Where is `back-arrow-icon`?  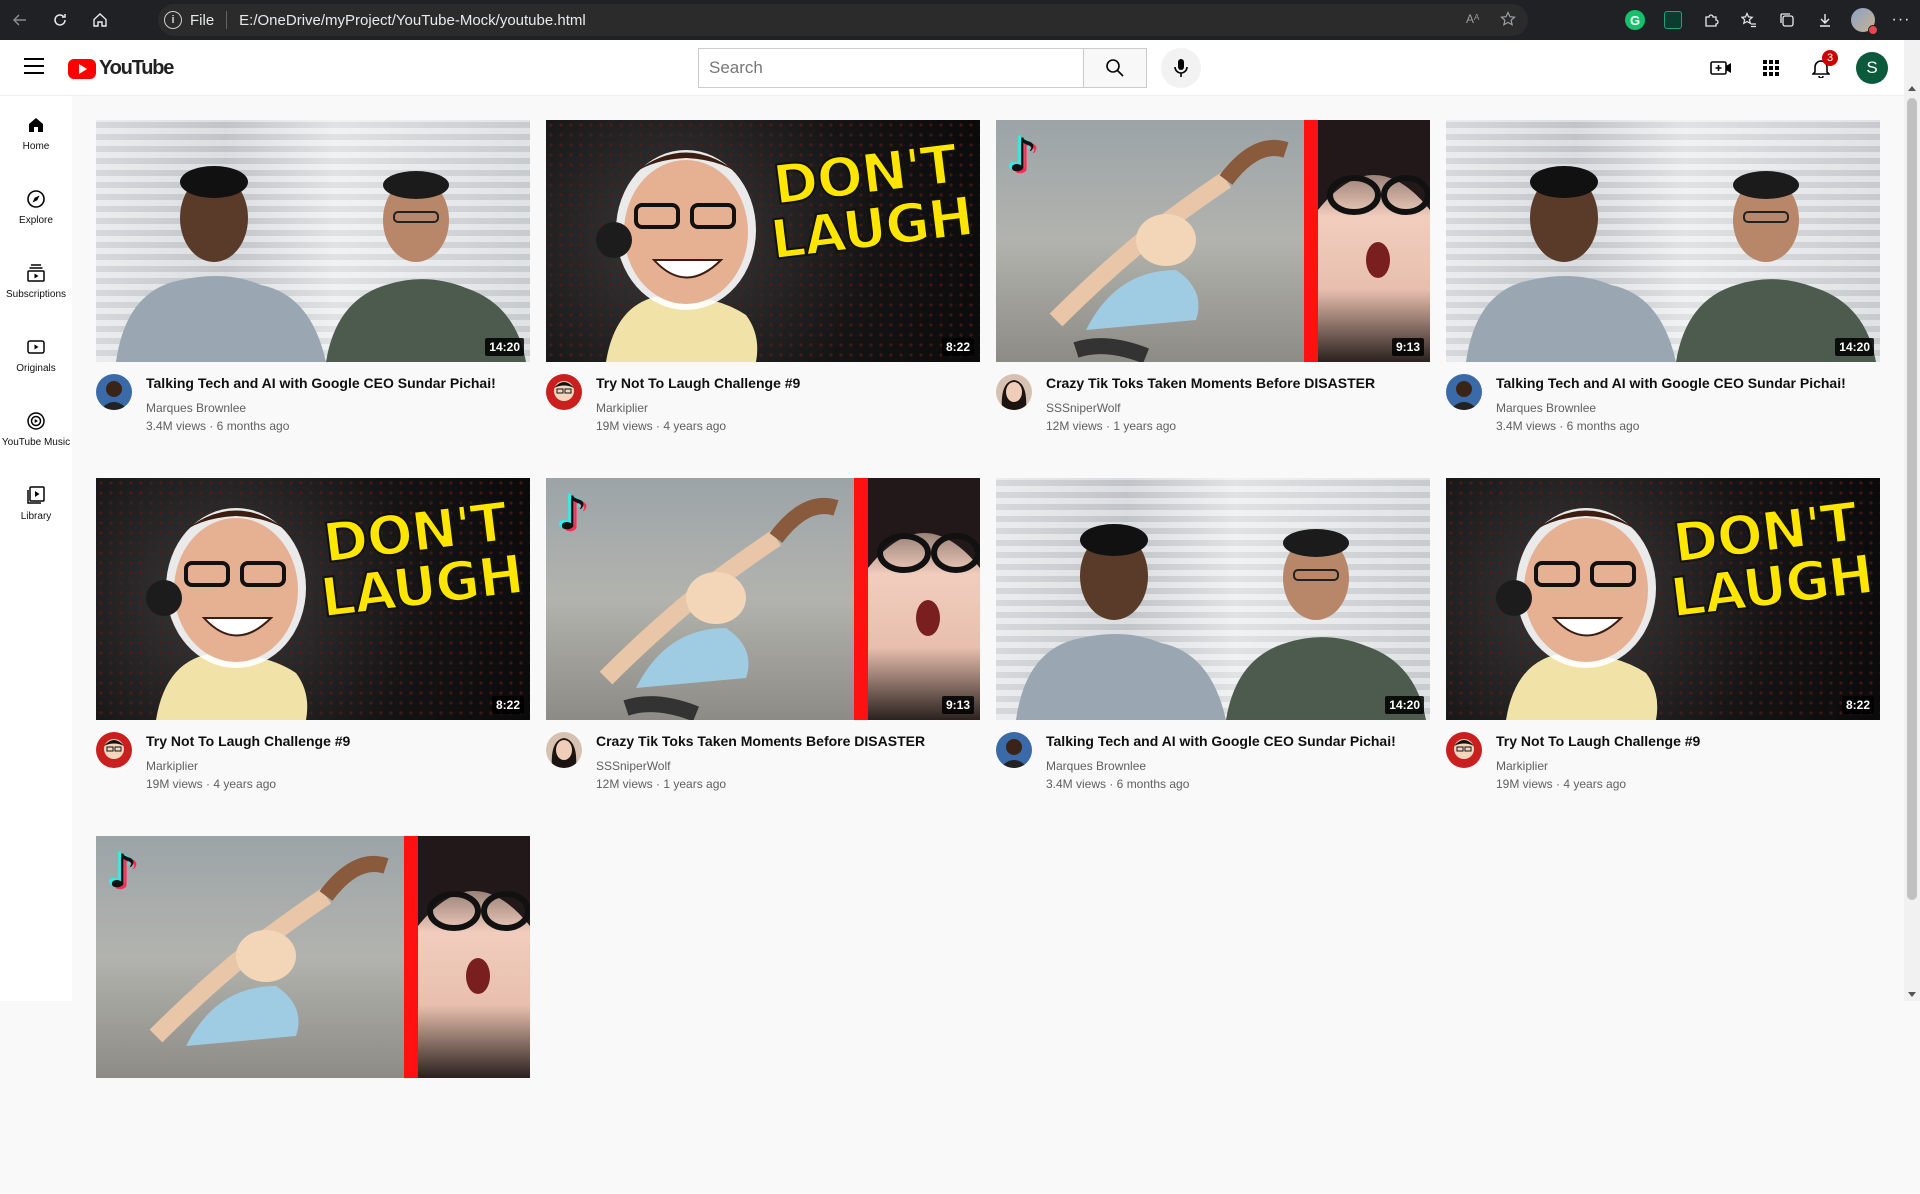
back-arrow-icon is located at coordinates (19, 20).